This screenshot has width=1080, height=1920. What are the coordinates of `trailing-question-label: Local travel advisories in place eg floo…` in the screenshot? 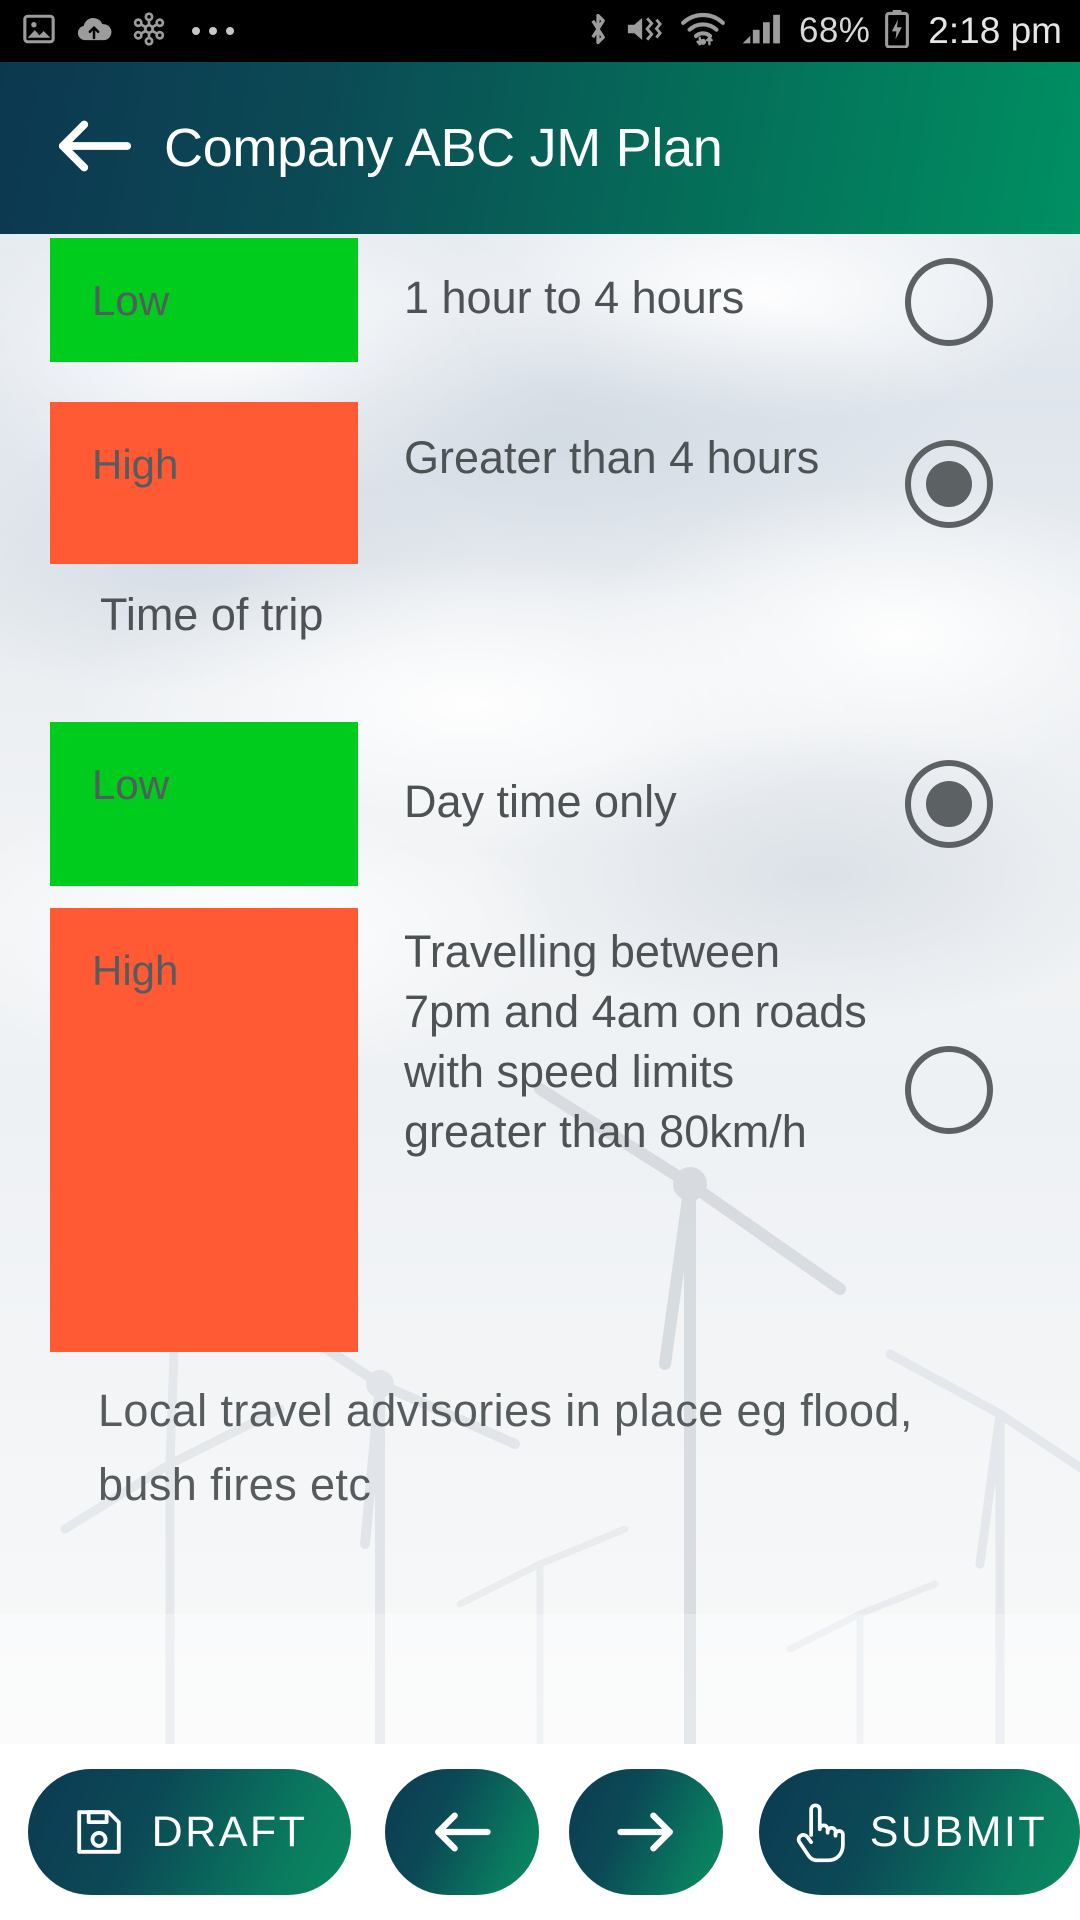 It's located at (505, 1447).